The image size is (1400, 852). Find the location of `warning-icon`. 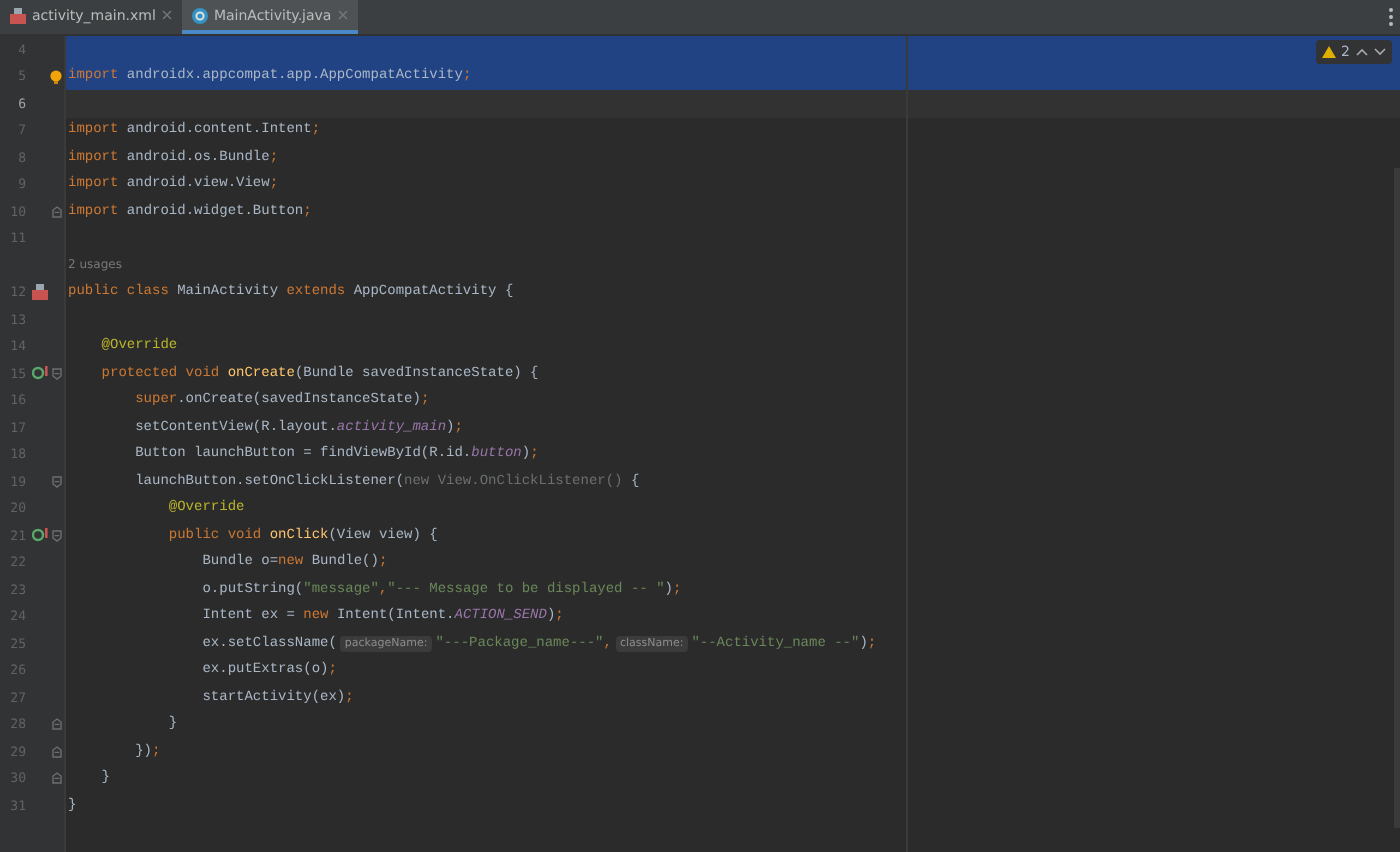

warning-icon is located at coordinates (1328, 52).